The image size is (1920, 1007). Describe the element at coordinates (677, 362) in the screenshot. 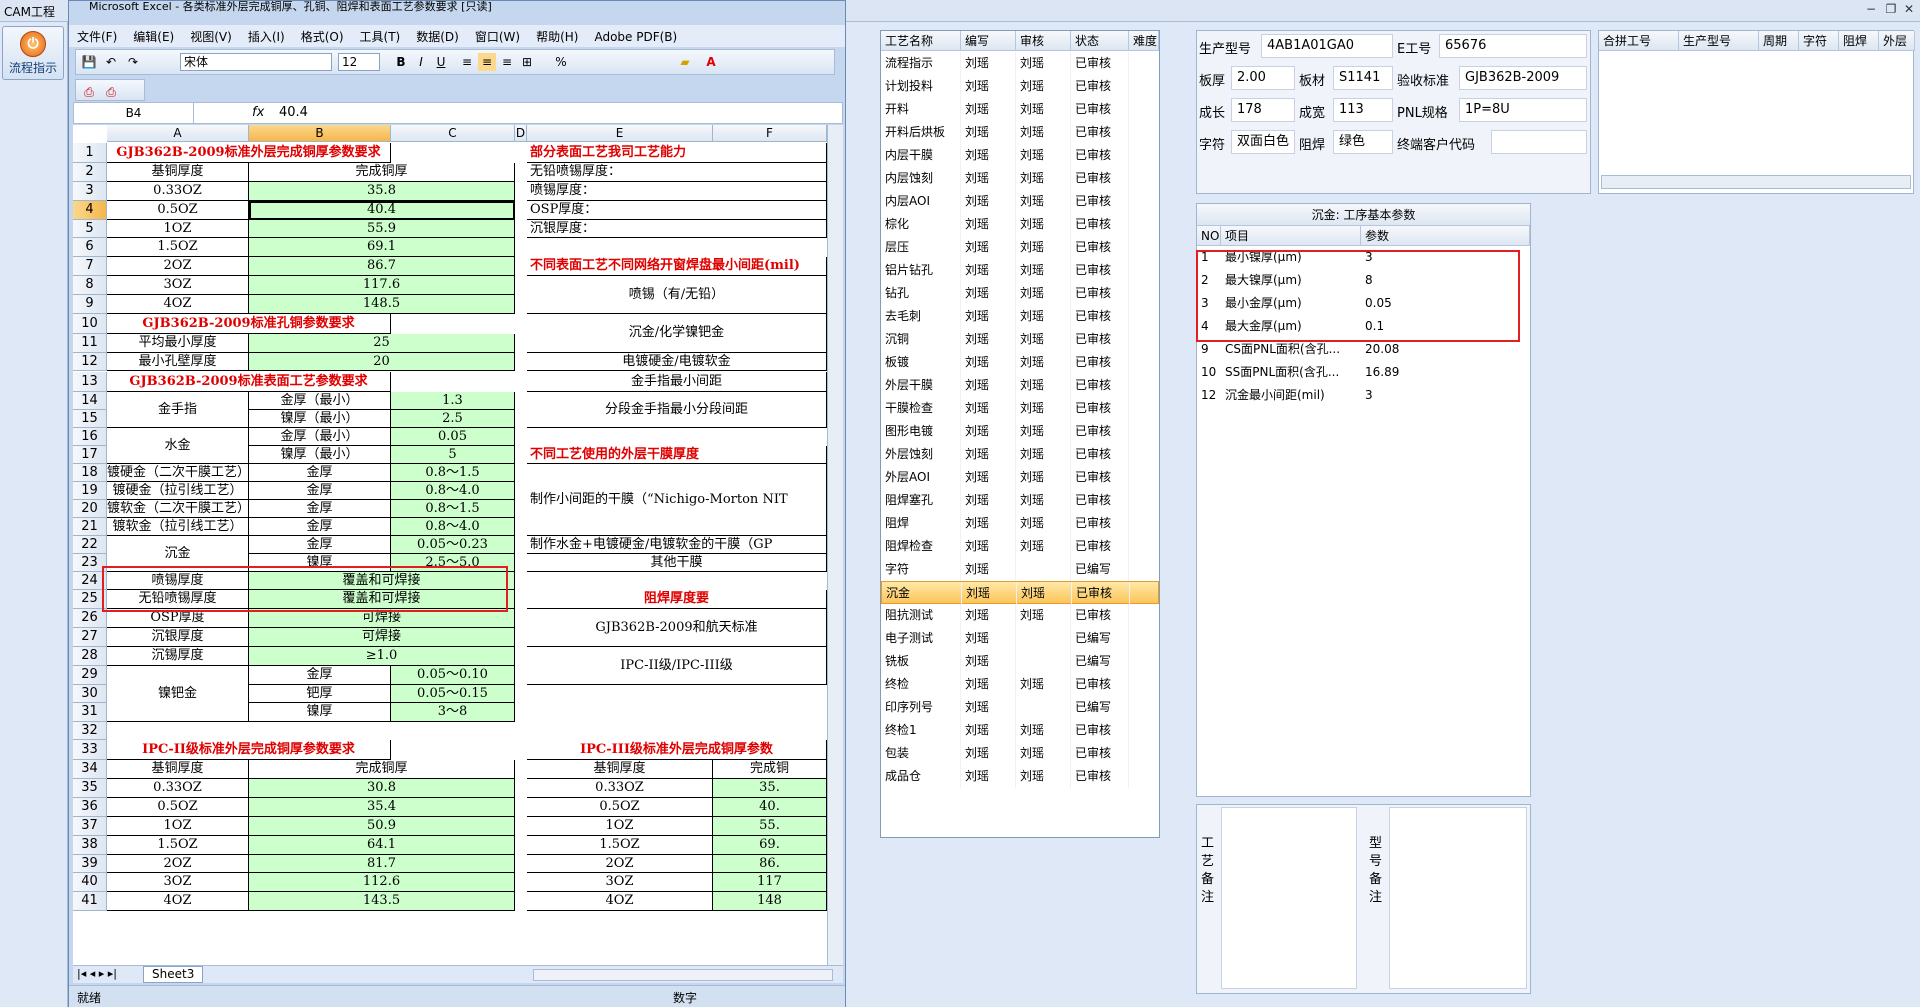

I see `grid-cell: 电镀硬金/电镀软金` at that location.